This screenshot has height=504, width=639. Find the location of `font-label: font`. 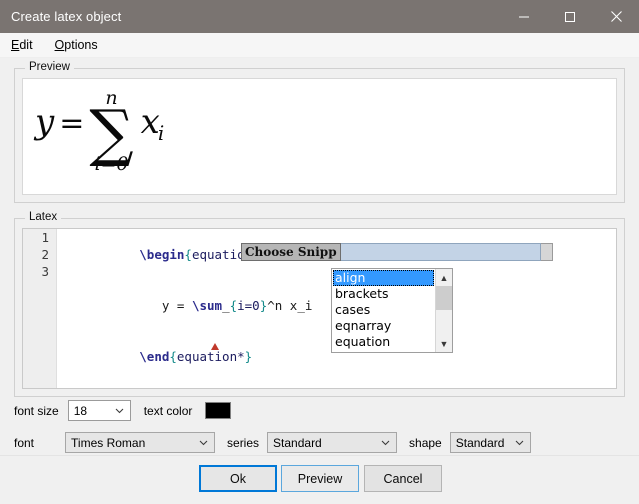

font-label: font is located at coordinates (24, 442).